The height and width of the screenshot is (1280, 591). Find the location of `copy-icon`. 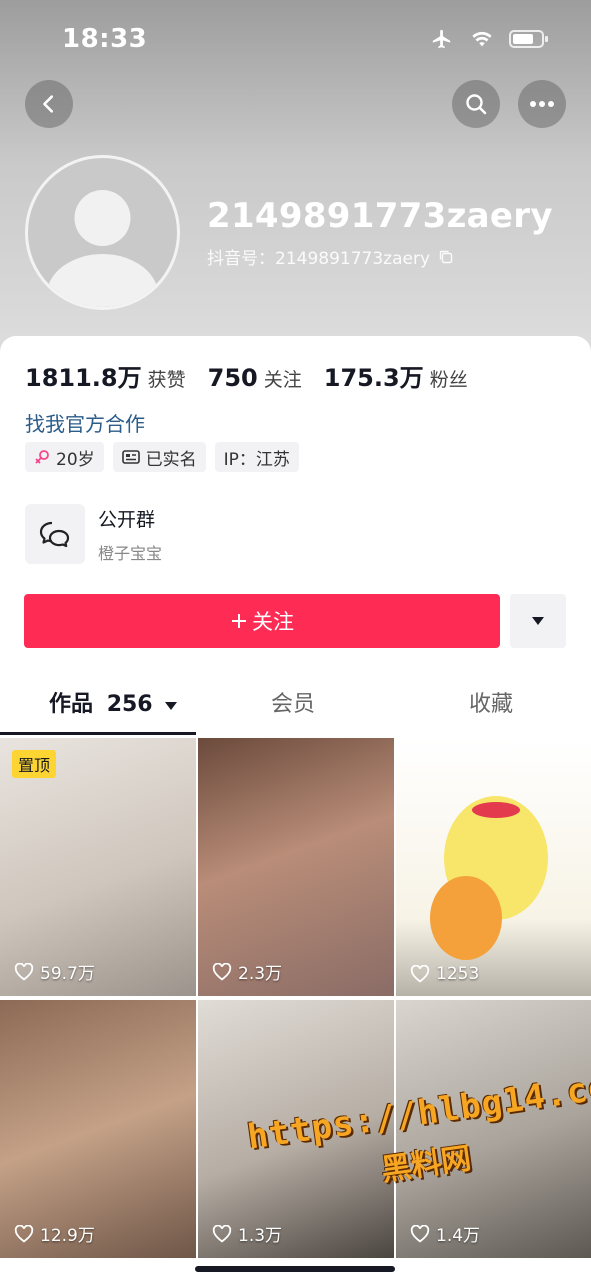

copy-icon is located at coordinates (446, 257).